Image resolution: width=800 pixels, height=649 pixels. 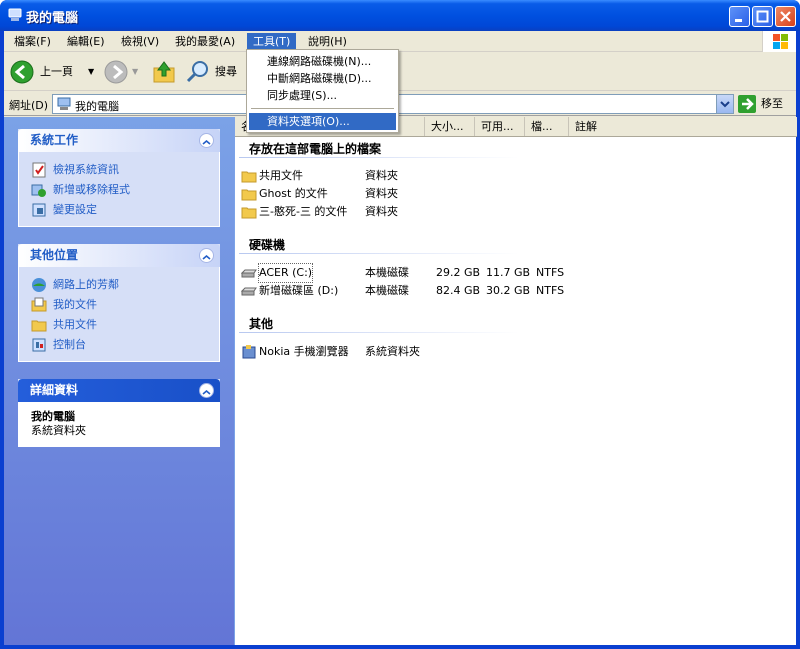 What do you see at coordinates (304, 351) in the screenshot?
I see `item-name: Nokia 手機瀏覽器` at bounding box center [304, 351].